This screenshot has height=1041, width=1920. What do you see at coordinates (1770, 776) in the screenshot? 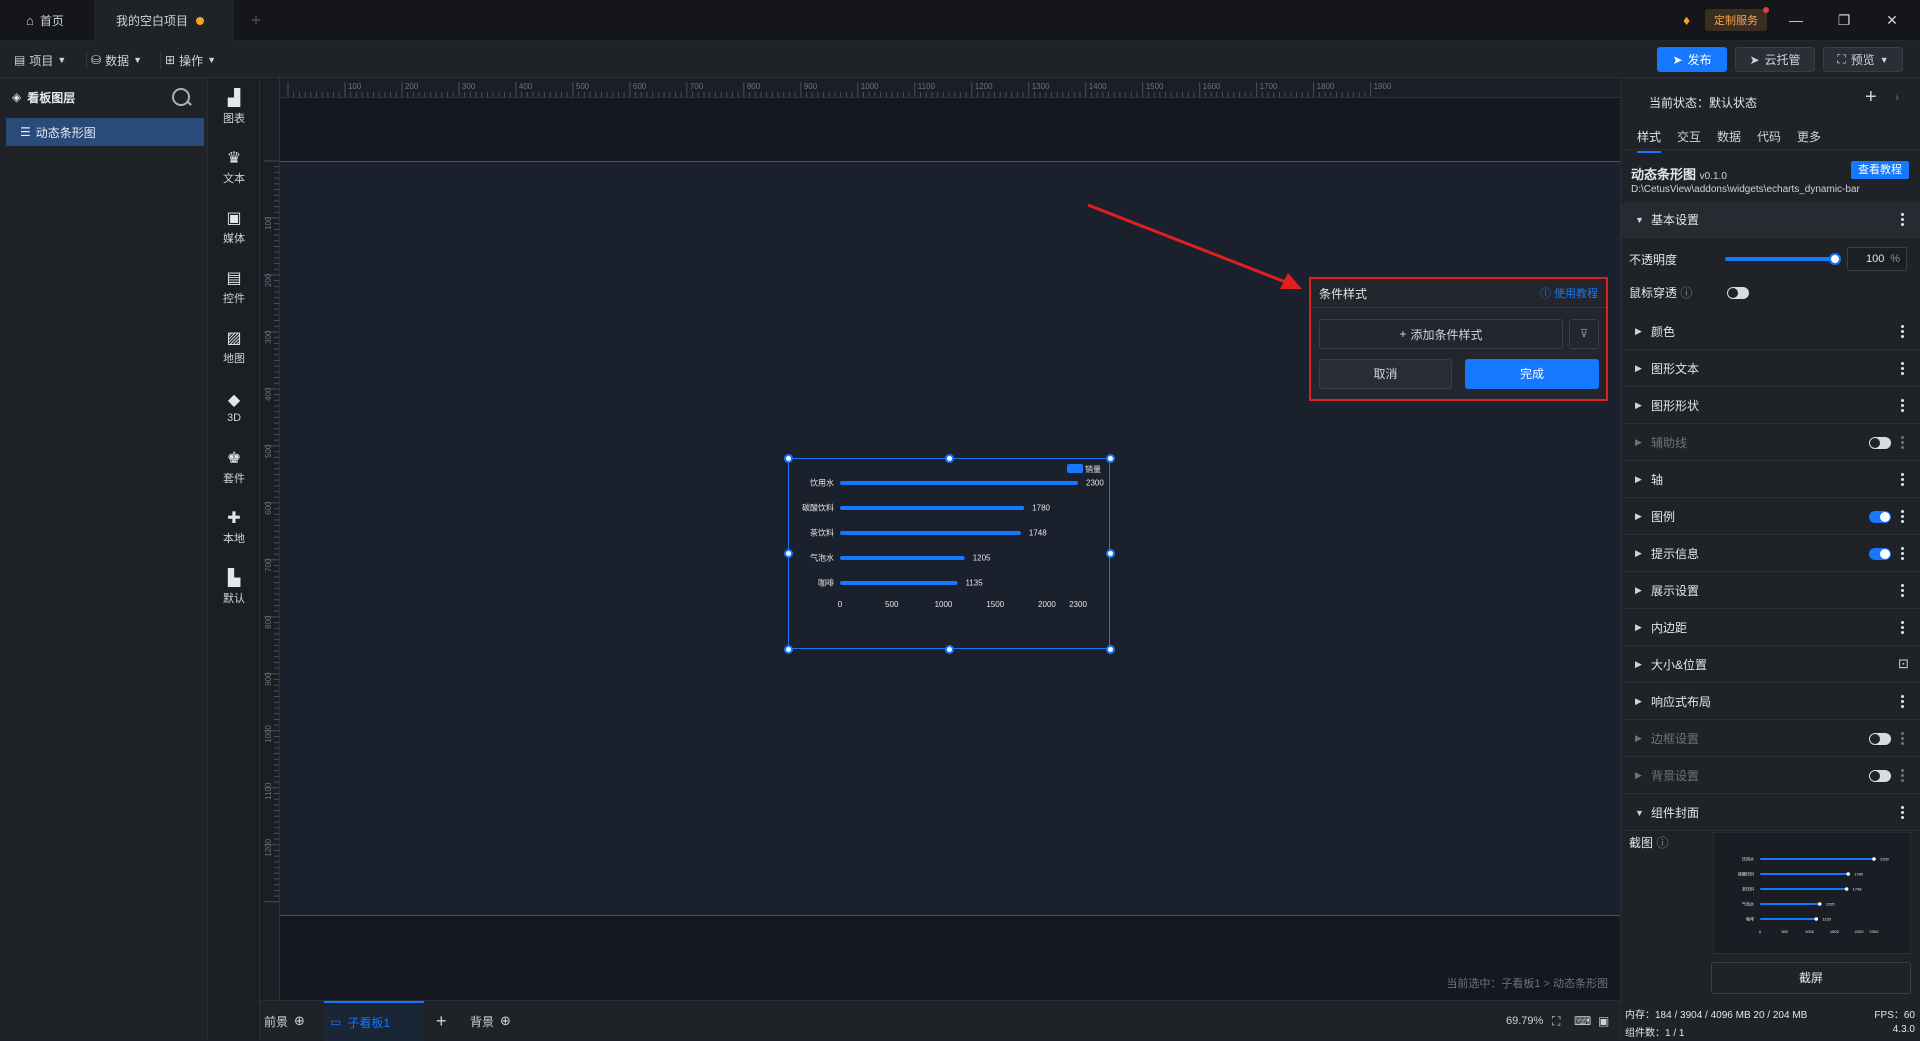
I see `section-background: ▶ 背景设置` at bounding box center [1770, 776].